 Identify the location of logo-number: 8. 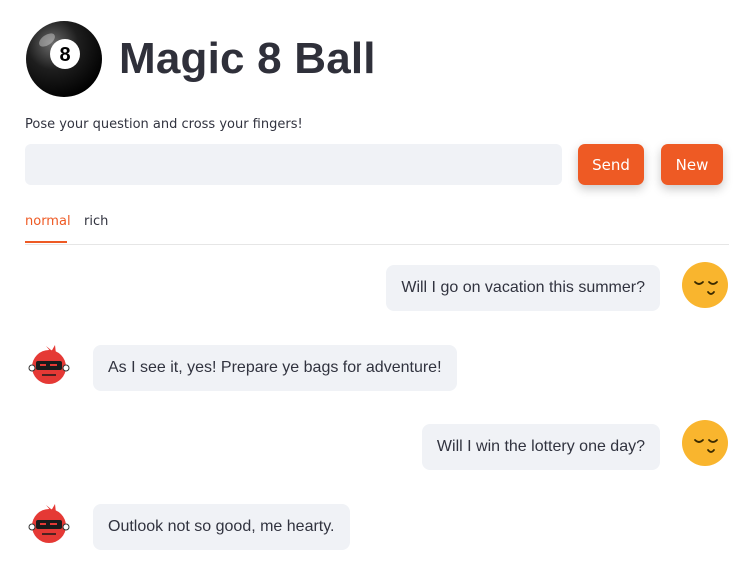
(64, 55).